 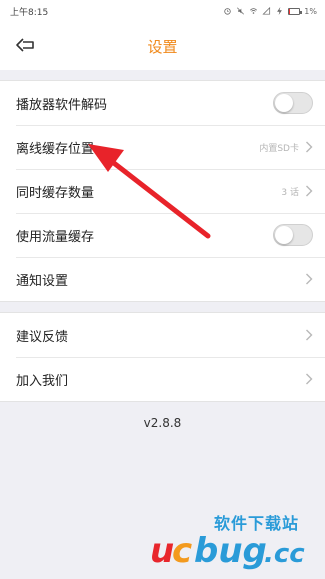 What do you see at coordinates (257, 523) in the screenshot?
I see `watermark-cn-text: 软件下载站` at bounding box center [257, 523].